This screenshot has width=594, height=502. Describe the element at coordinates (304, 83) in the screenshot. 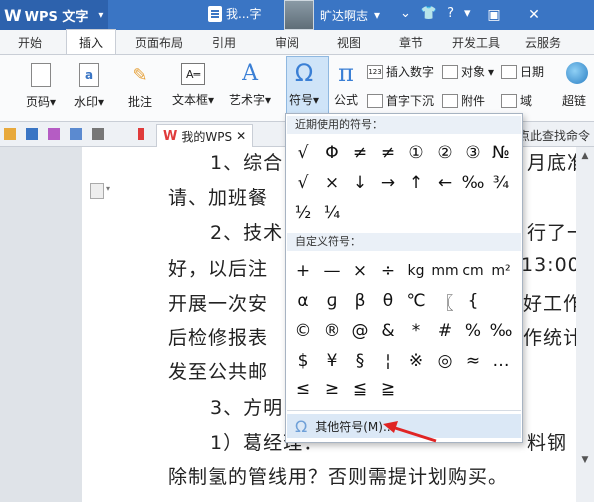

I see `symbol-button: Ω 符号▾` at that location.